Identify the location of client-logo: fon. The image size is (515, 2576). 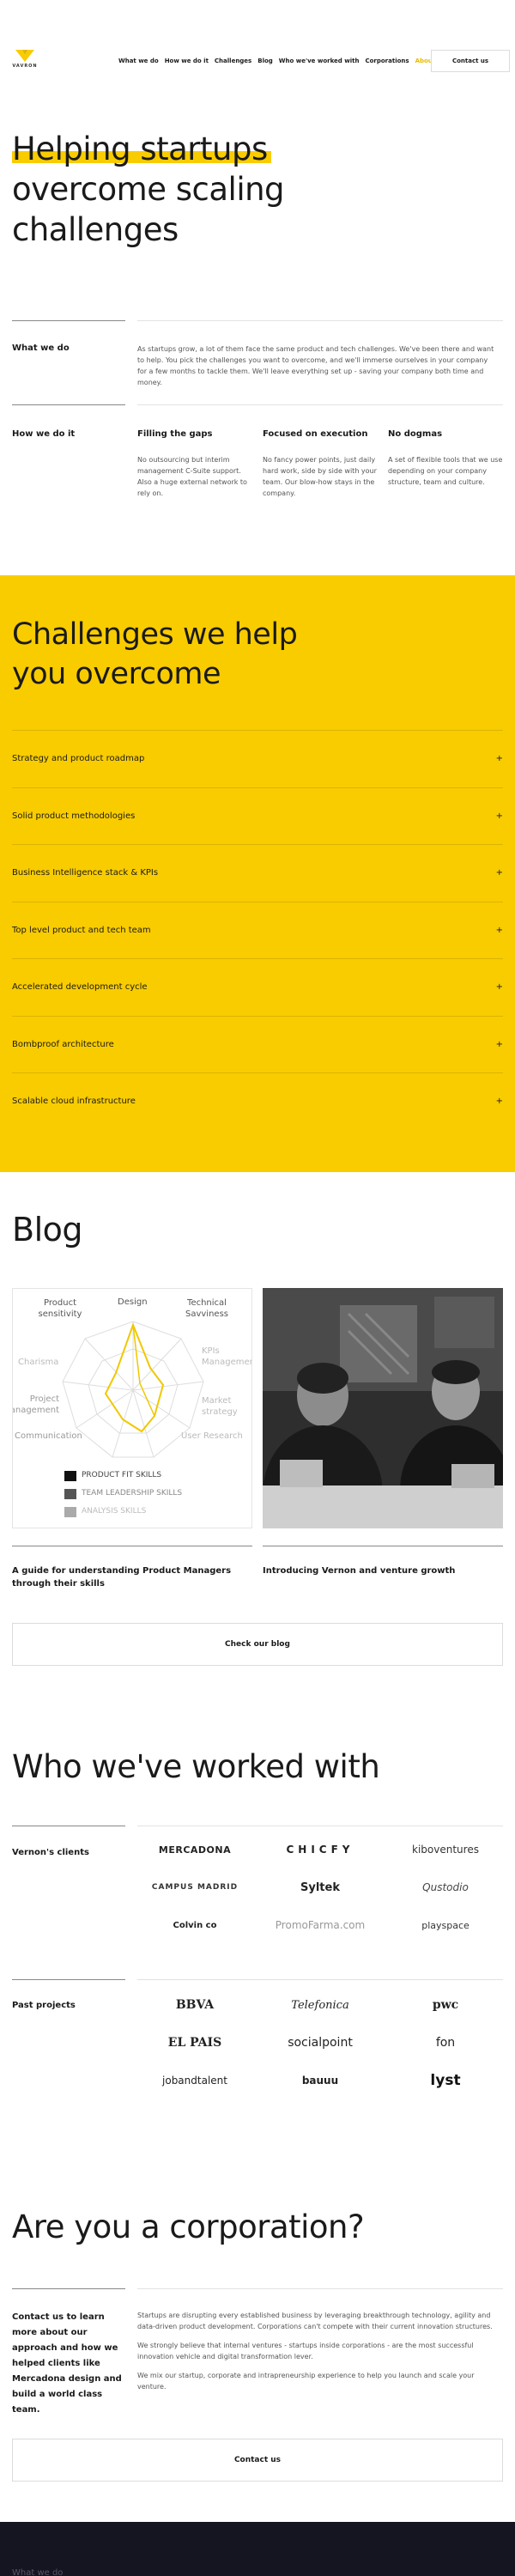
(445, 2043).